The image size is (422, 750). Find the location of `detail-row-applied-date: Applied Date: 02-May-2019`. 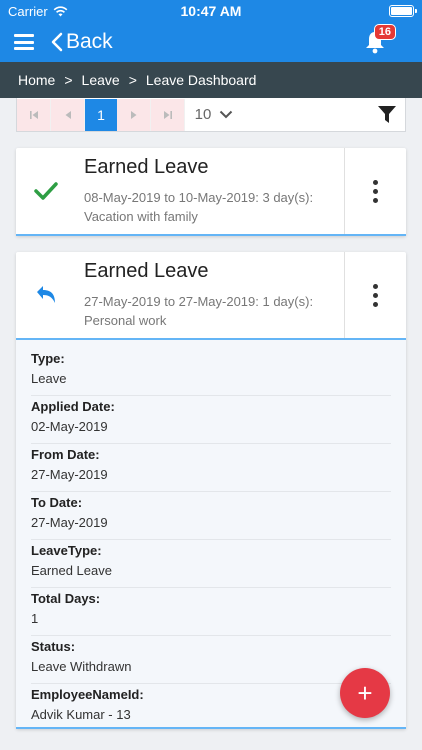

detail-row-applied-date: Applied Date: 02-May-2019 is located at coordinates (211, 420).